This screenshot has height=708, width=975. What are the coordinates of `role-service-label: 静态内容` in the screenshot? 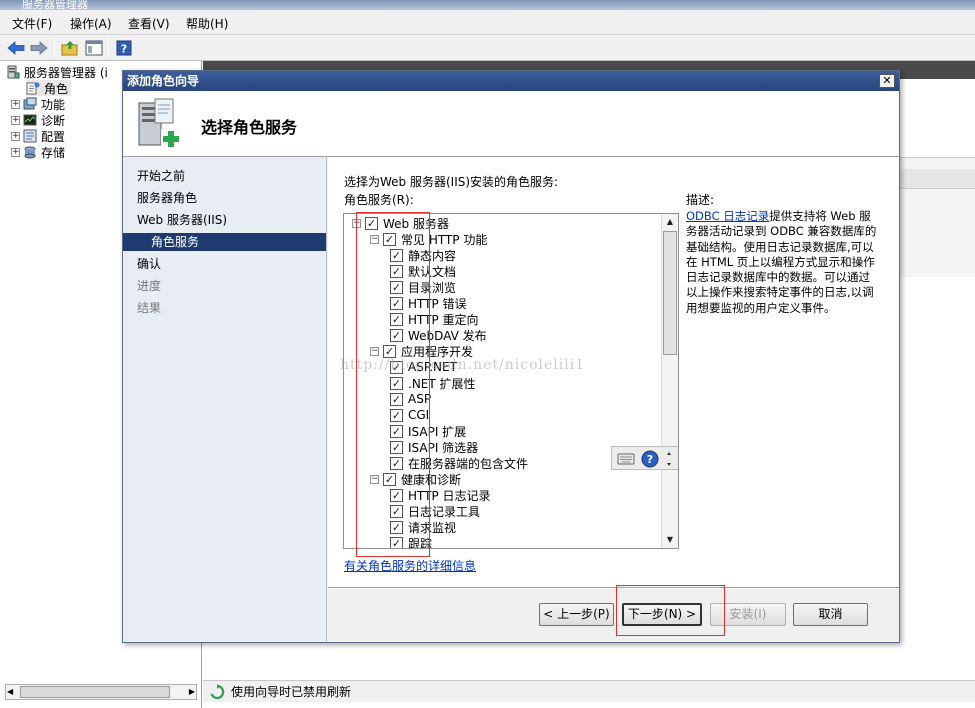 It's located at (432, 255).